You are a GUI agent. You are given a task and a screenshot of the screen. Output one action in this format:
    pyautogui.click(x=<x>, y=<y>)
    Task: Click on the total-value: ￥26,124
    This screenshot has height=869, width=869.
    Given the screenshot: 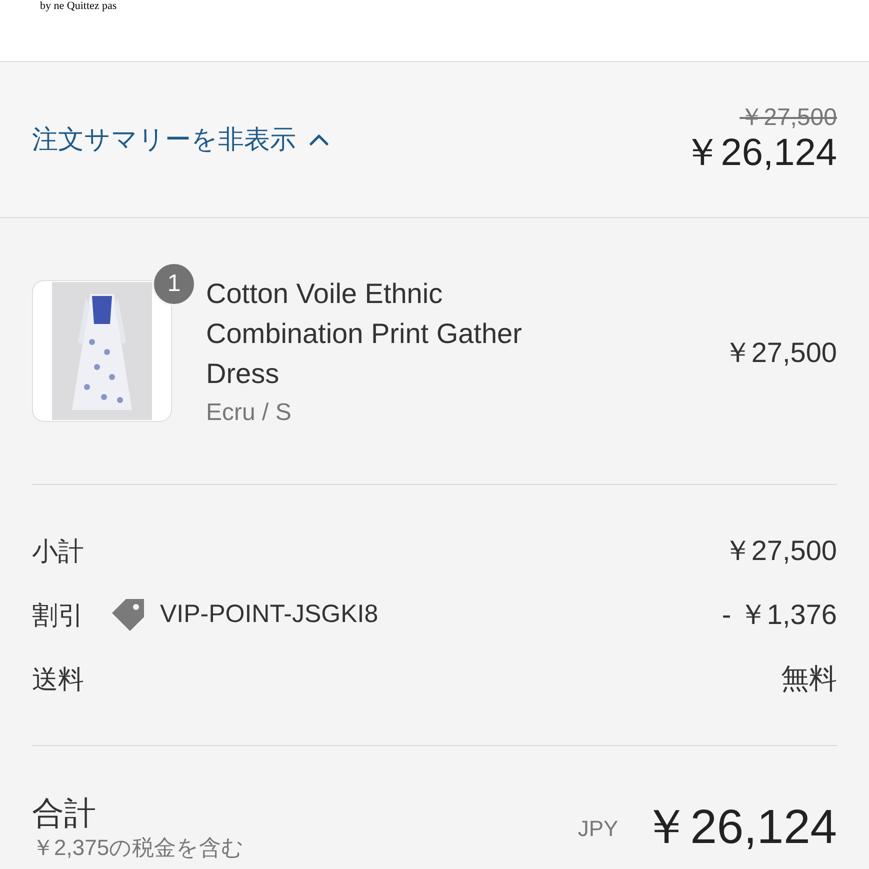 What is the action you would take?
    pyautogui.click(x=739, y=828)
    